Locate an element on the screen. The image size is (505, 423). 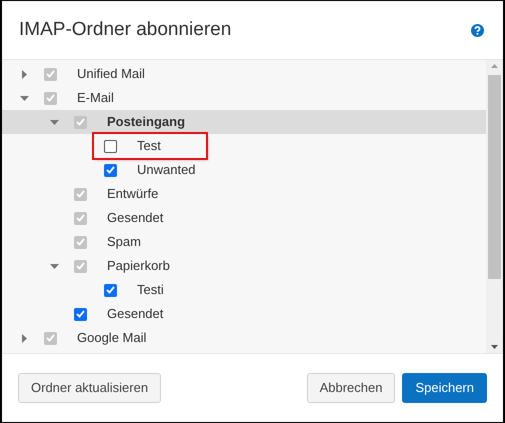
scrollbar is located at coordinates (494, 206).